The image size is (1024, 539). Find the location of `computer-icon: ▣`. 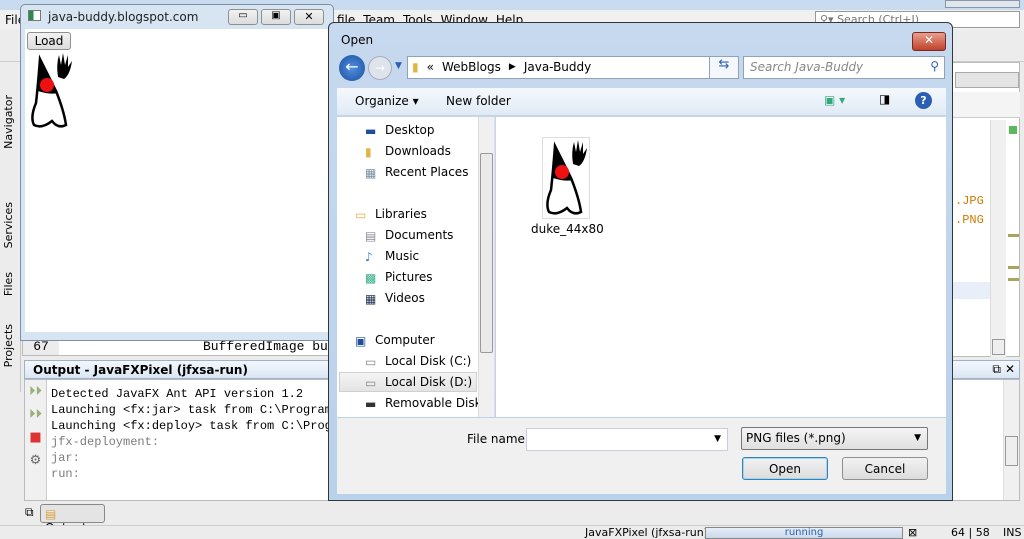

computer-icon: ▣ is located at coordinates (361, 340).